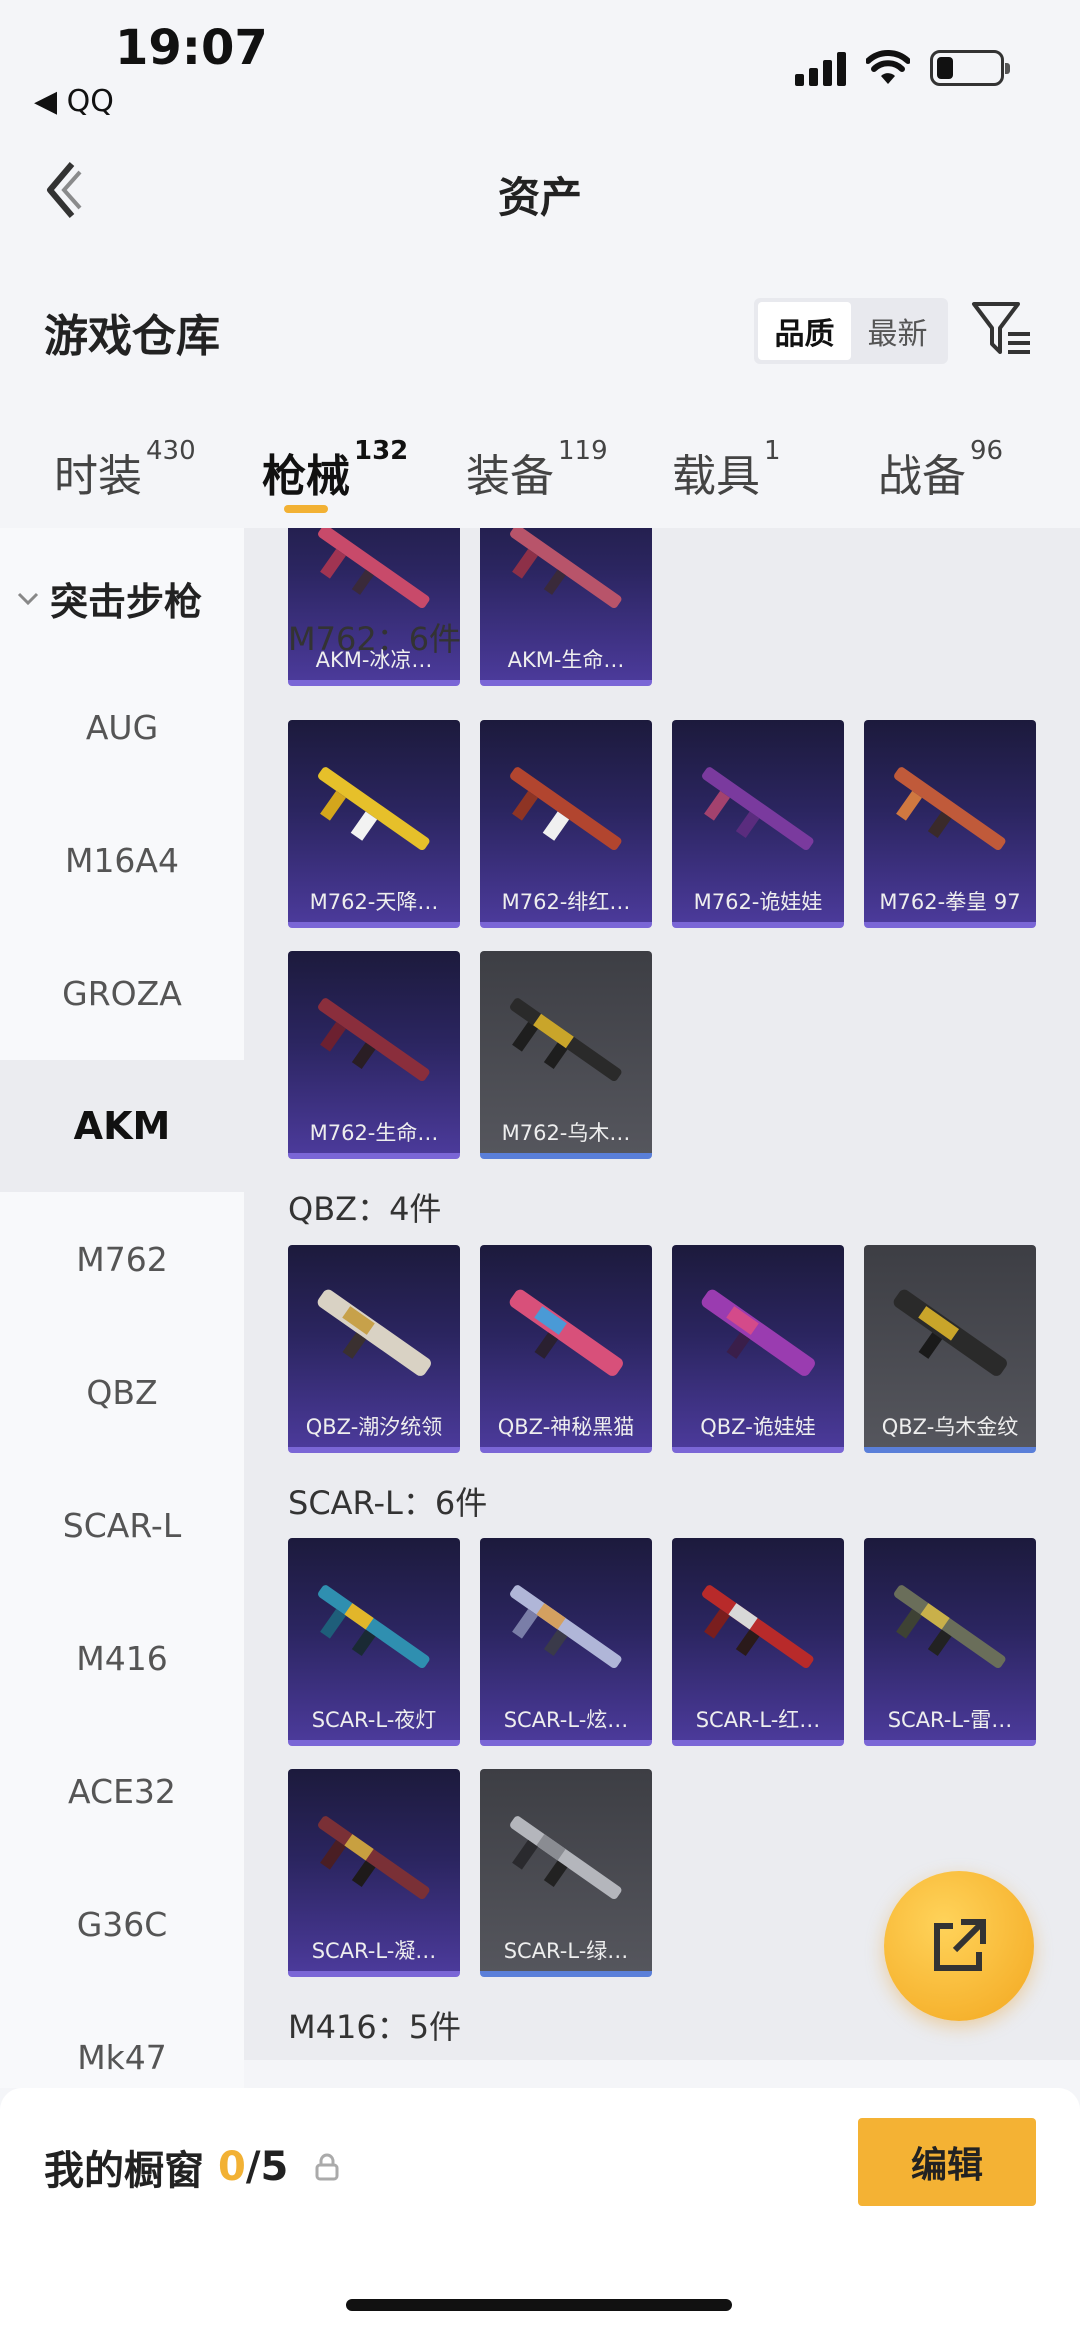 This screenshot has width=1080, height=2337. I want to click on home-indicator, so click(539, 2305).